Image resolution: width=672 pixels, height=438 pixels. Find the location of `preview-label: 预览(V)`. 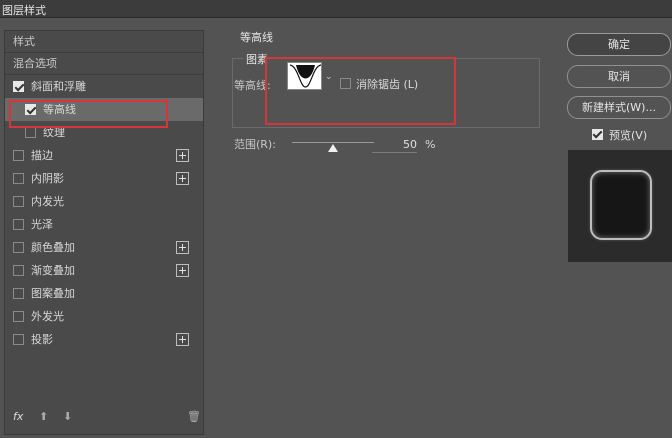

preview-label: 预览(V) is located at coordinates (628, 135).